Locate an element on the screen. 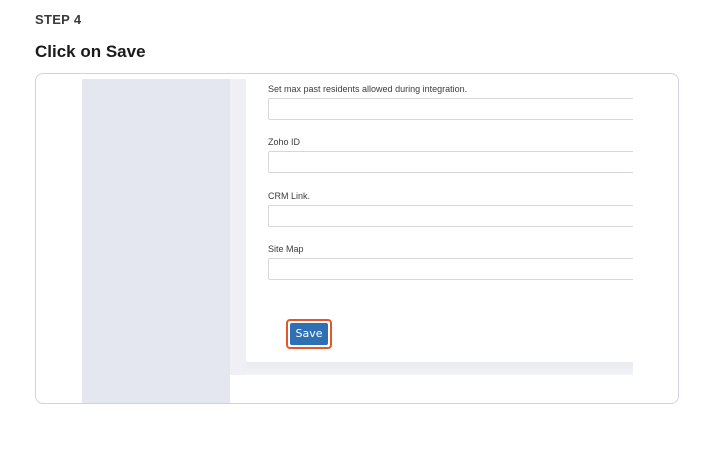  zoho-id-input is located at coordinates (450, 162).